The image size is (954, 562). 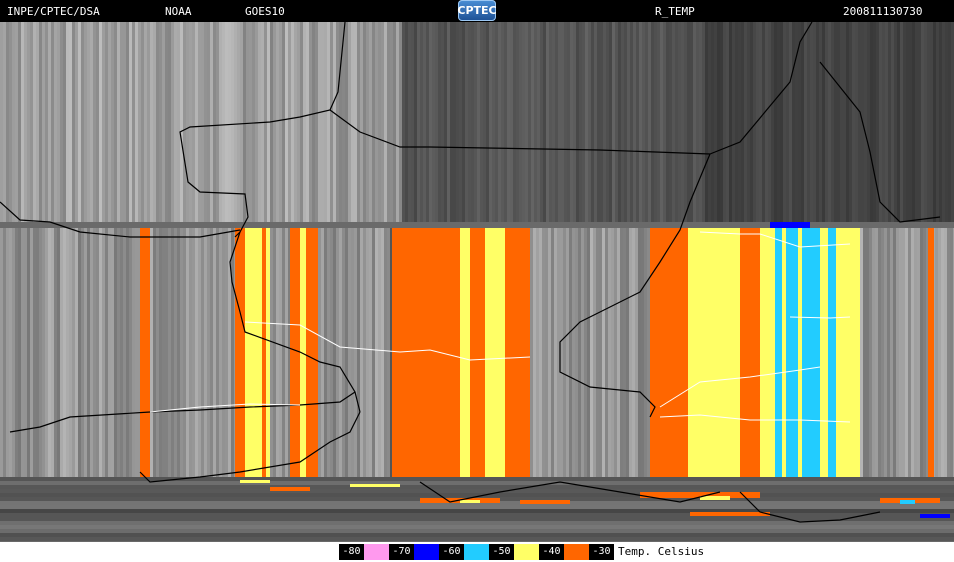 I want to click on legend-title: Temp. Celsius, so click(x=661, y=551).